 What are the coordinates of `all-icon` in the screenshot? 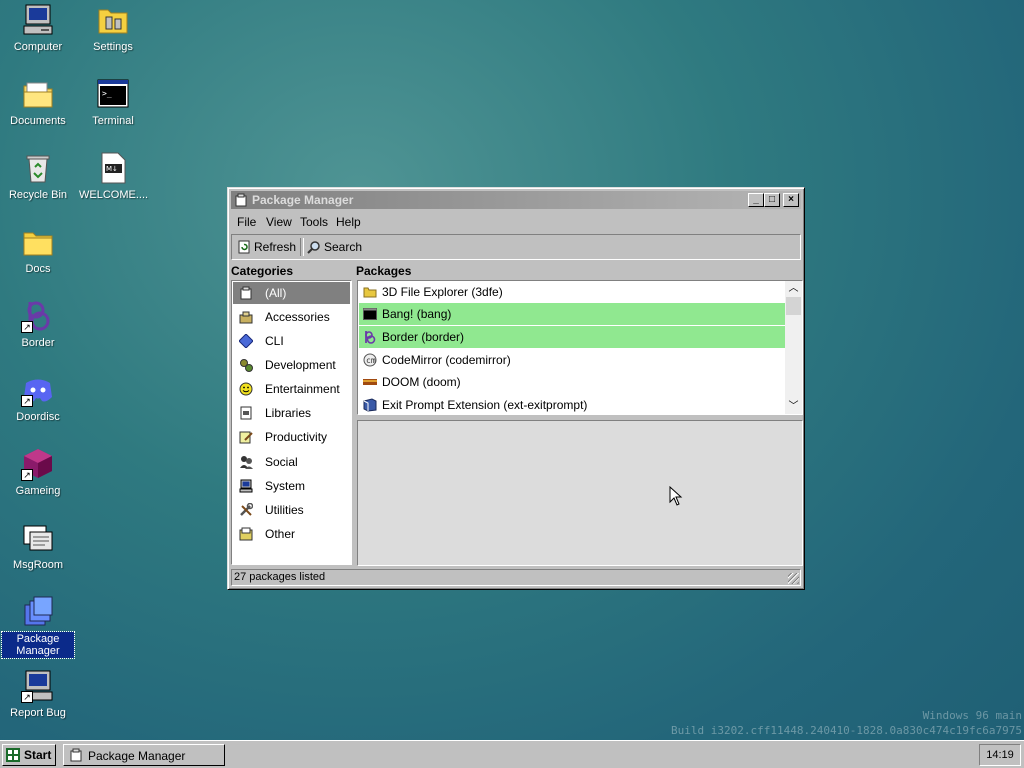 It's located at (246, 293).